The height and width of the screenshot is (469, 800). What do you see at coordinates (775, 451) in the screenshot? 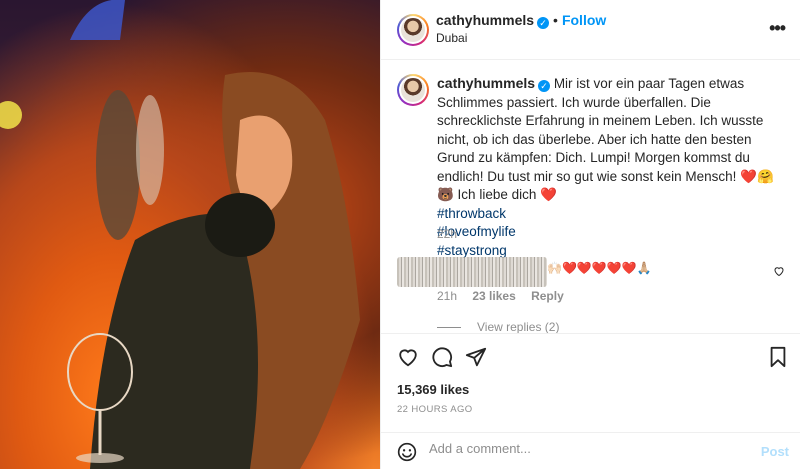
I see `post-comment-button: Post` at bounding box center [775, 451].